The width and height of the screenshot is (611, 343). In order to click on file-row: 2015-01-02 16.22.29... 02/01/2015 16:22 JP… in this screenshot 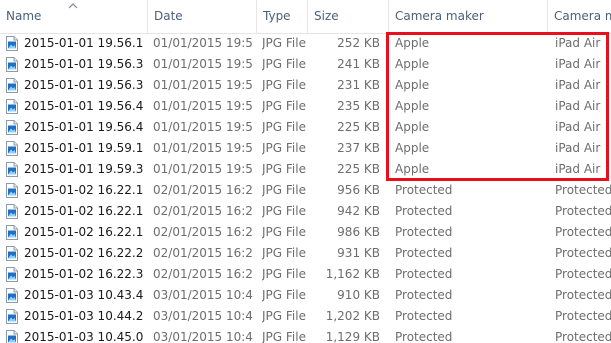, I will do `click(305, 253)`.